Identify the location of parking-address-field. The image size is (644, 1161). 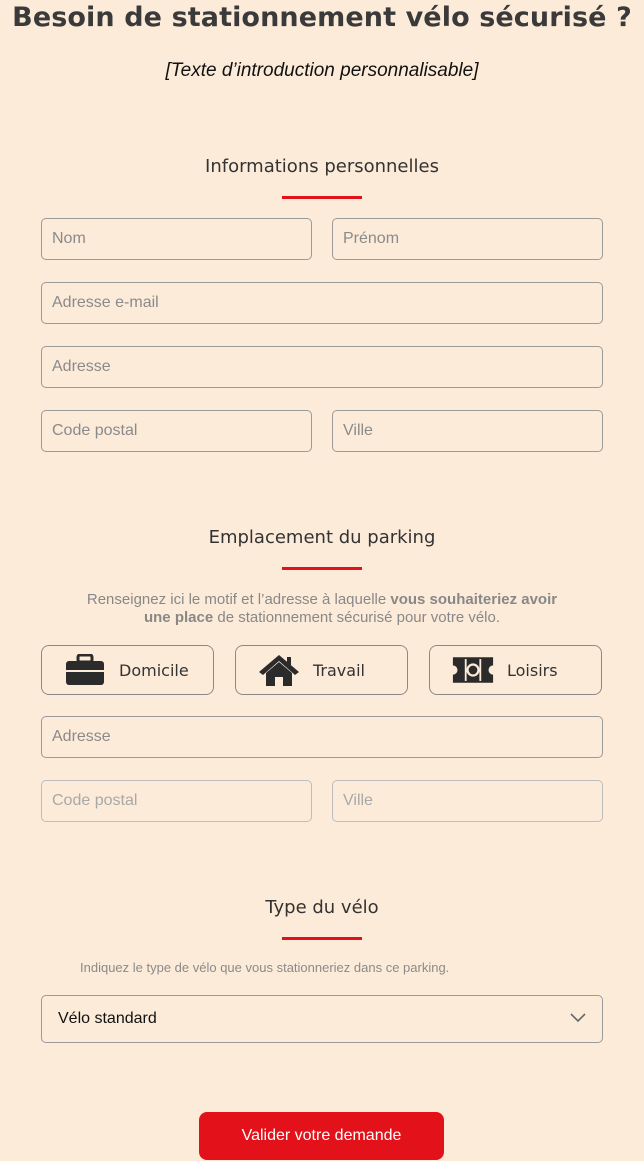
(322, 737).